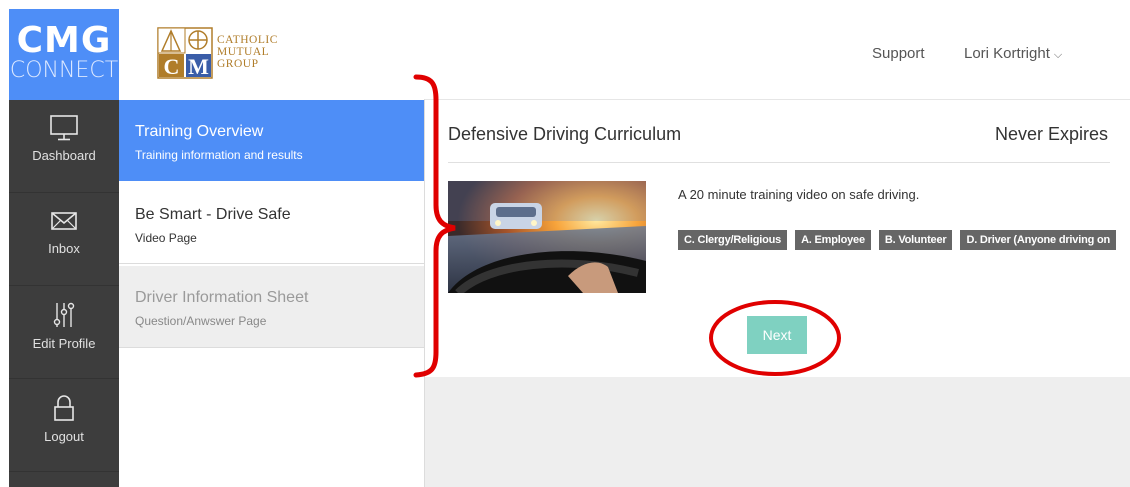 The width and height of the screenshot is (1130, 487). Describe the element at coordinates (64, 332) in the screenshot. I see `sidebar-item-edit-profile: Edit Profile` at that location.